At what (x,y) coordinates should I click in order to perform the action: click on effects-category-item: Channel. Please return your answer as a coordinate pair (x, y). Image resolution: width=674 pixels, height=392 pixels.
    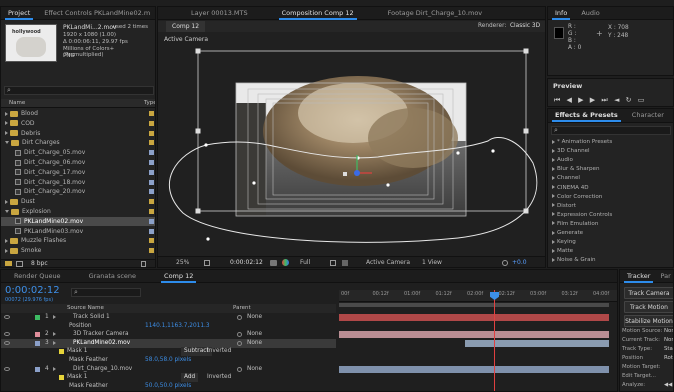
    Looking at the image, I should click on (612, 178).